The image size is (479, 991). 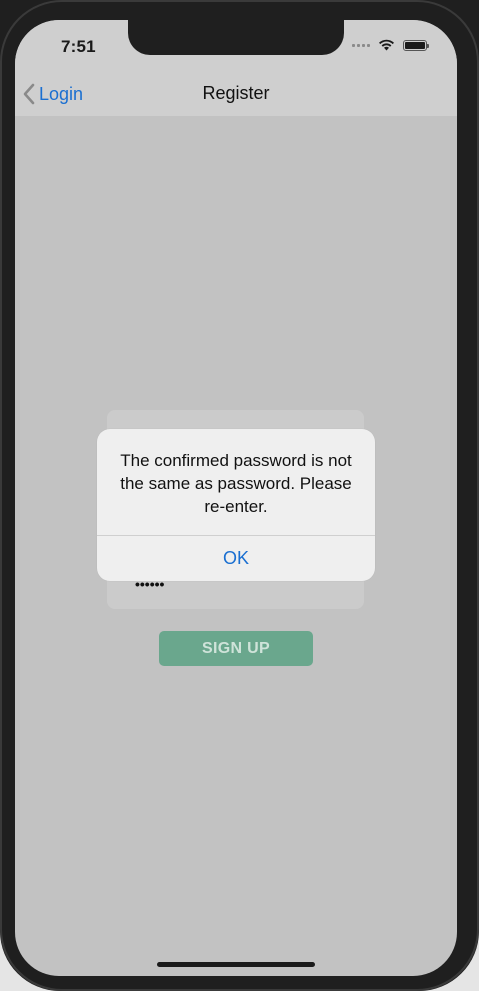 I want to click on status-bar: 7:51, so click(x=236, y=46).